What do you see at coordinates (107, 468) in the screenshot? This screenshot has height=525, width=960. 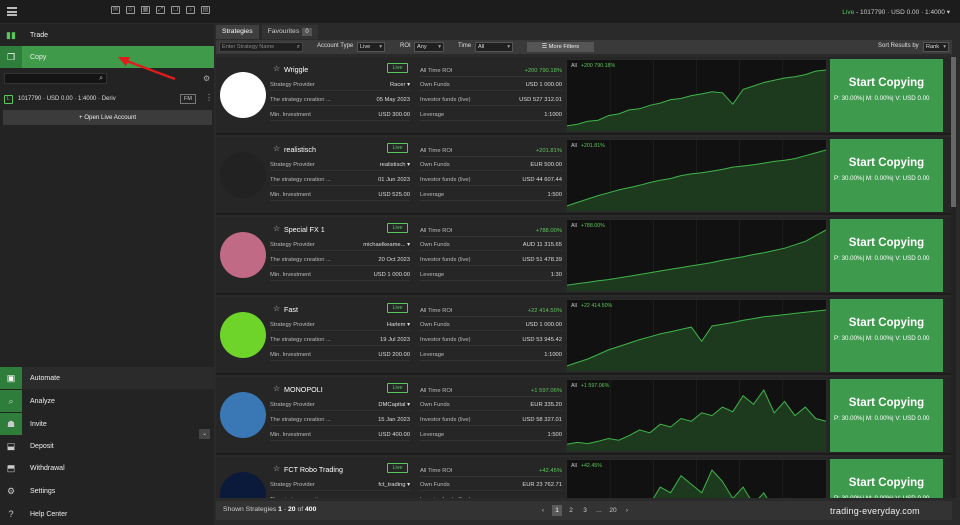 I see `sidebar-item-withdrawal: ⬒ Withdrawal` at bounding box center [107, 468].